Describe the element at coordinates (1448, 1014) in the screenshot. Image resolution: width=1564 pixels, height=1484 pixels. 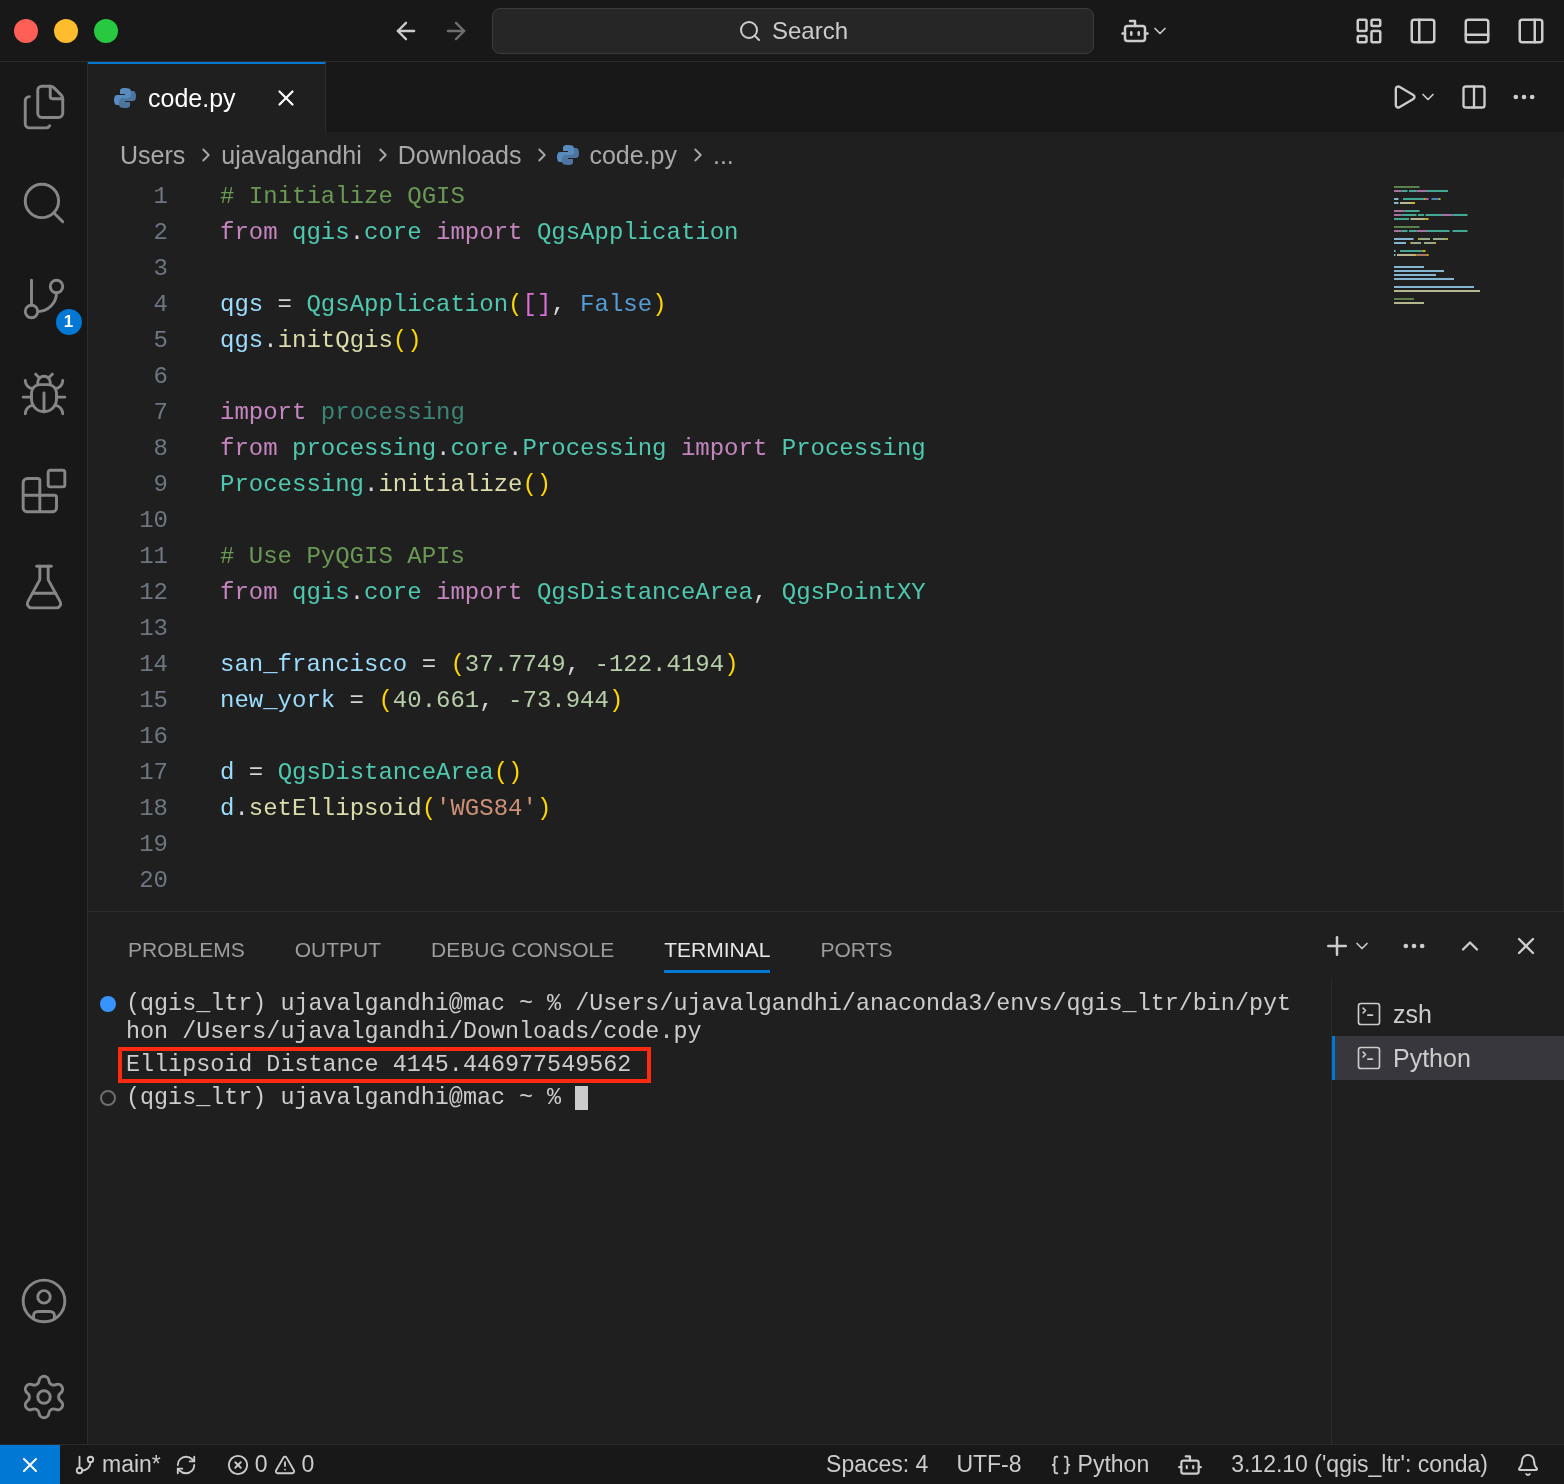
I see `terminal-session: zsh` at that location.